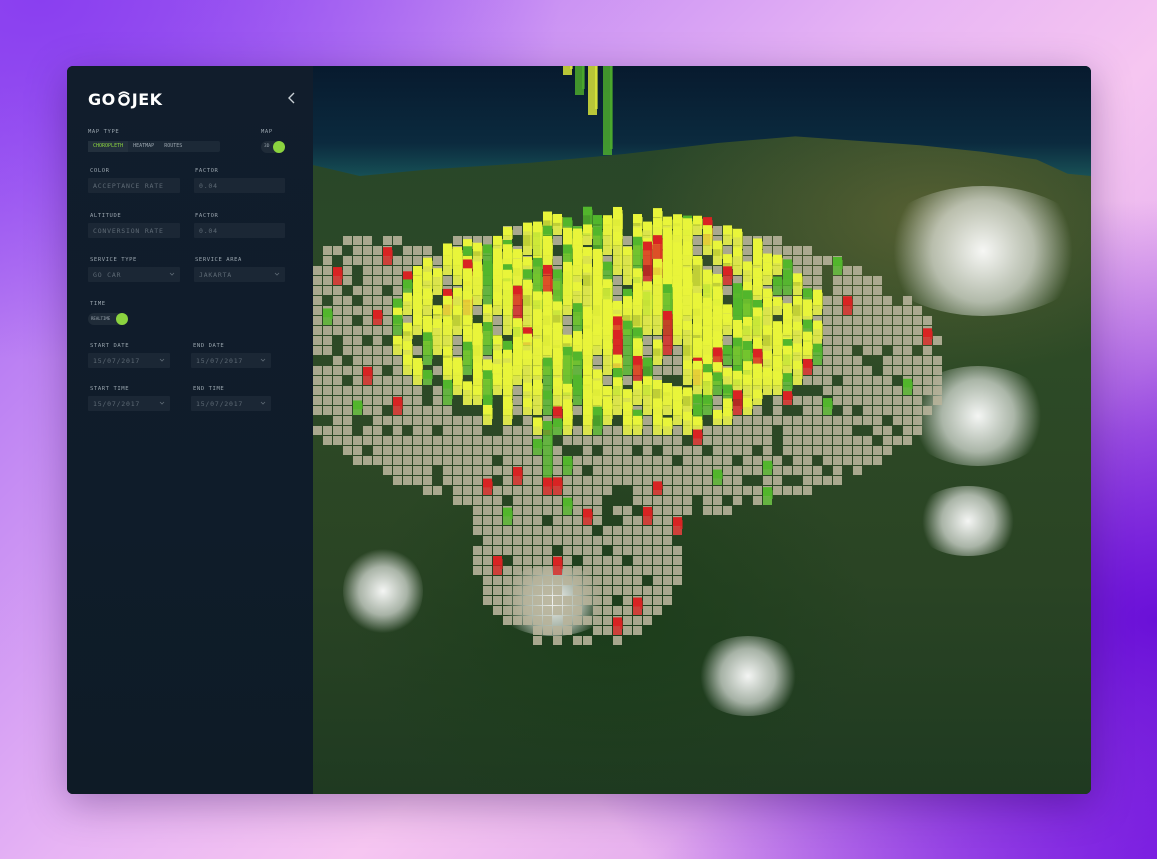  I want to click on color-select: ACCEPTANCE RATE, so click(134, 185).